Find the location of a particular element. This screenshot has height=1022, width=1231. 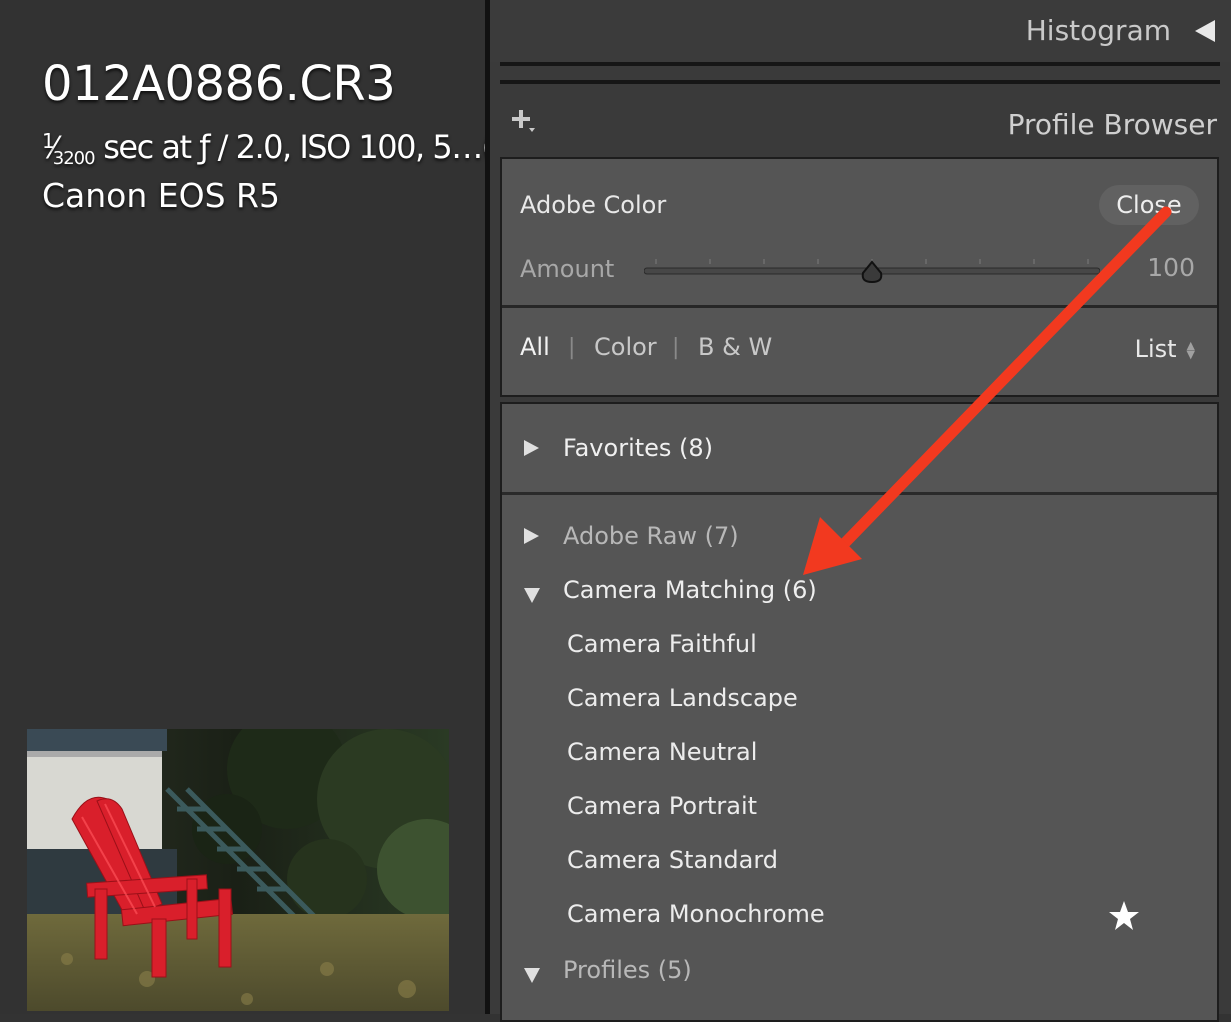

shutter-denominator: 3200 is located at coordinates (74, 158).